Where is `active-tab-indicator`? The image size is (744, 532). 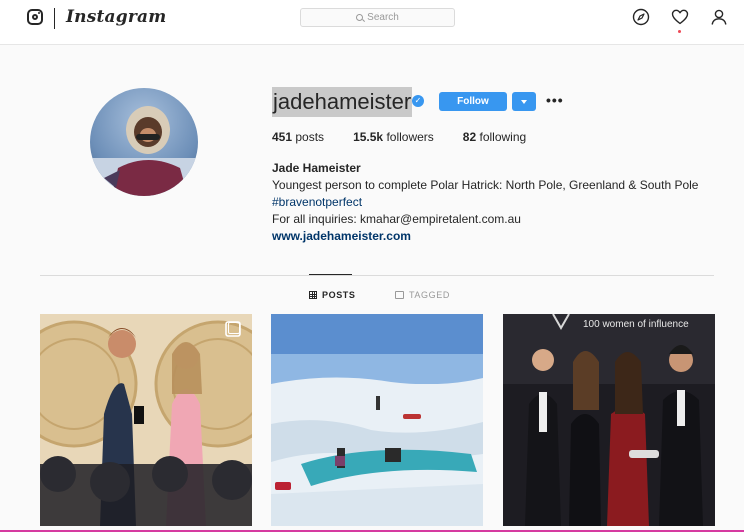 active-tab-indicator is located at coordinates (330, 274).